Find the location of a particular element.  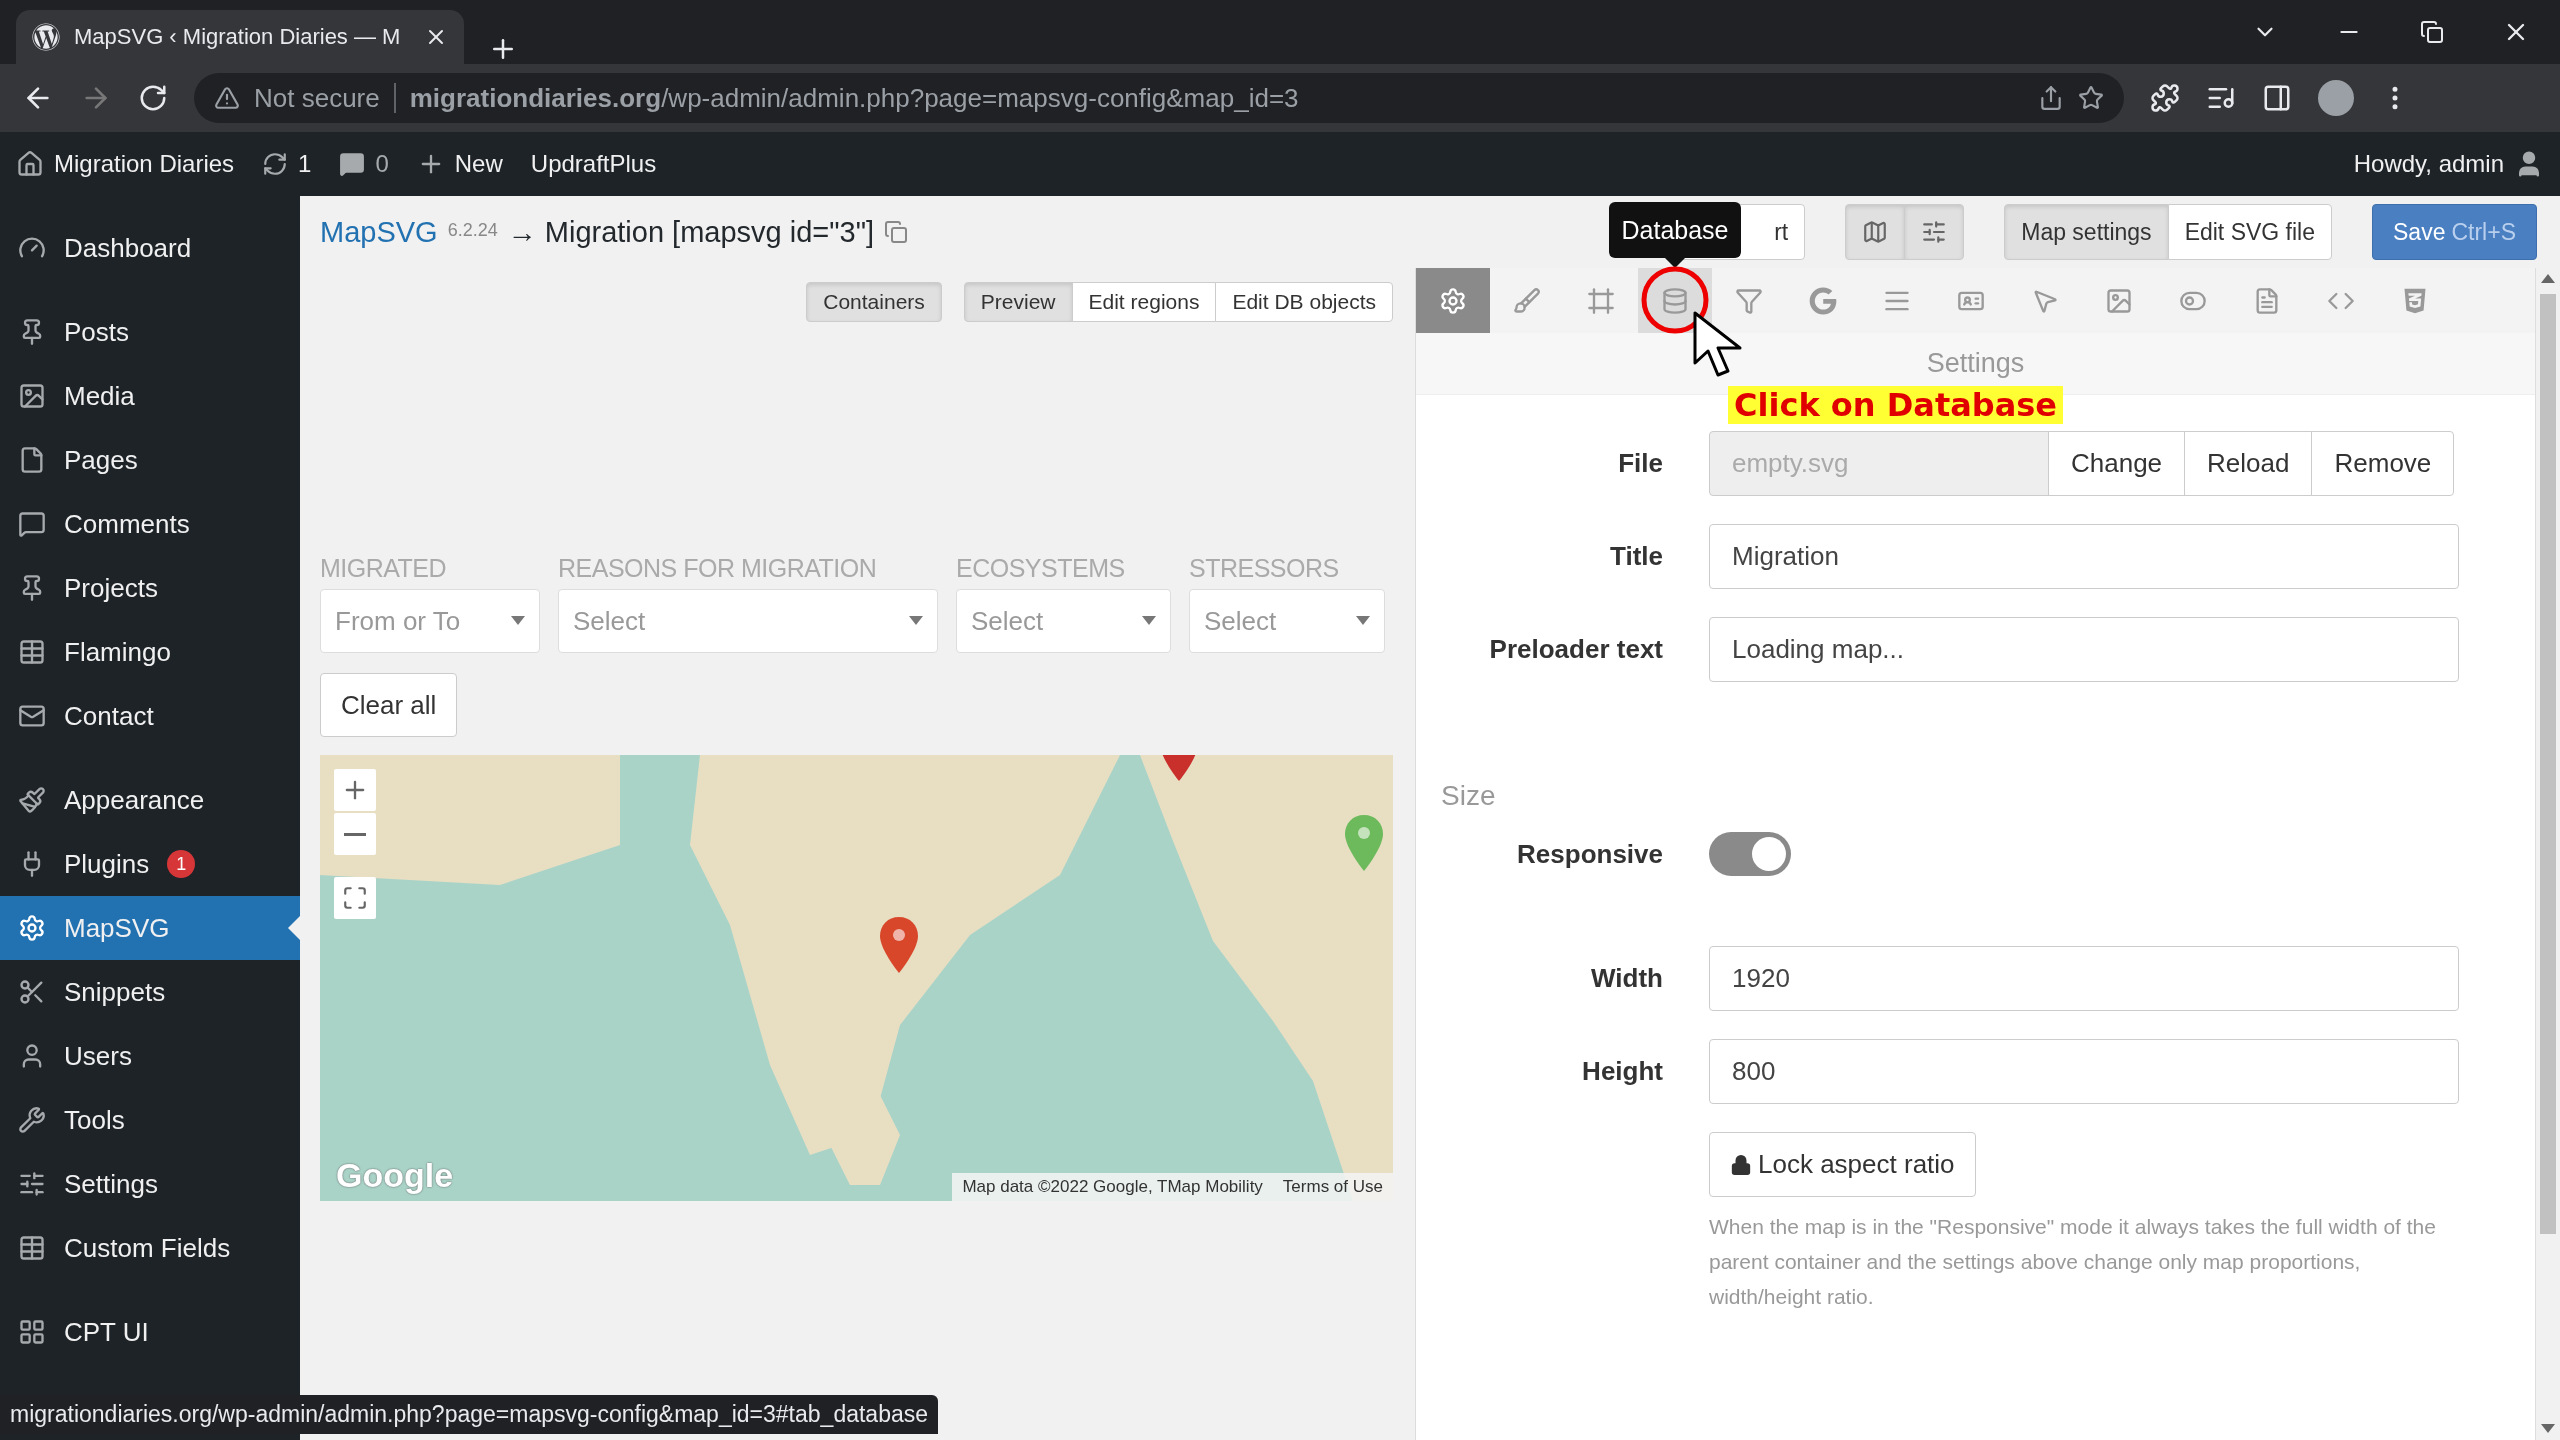

field-label: Height is located at coordinates (1622, 1071).